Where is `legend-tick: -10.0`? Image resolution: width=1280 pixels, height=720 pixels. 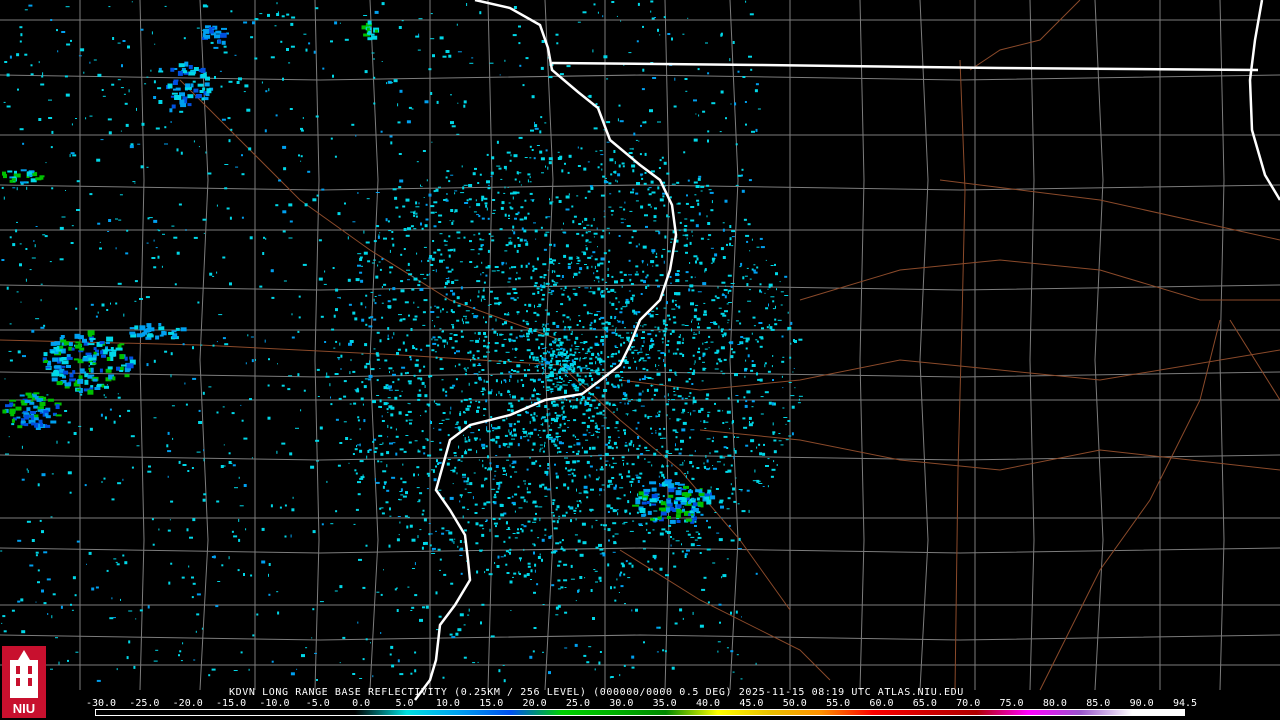 legend-tick: -10.0 is located at coordinates (274, 703).